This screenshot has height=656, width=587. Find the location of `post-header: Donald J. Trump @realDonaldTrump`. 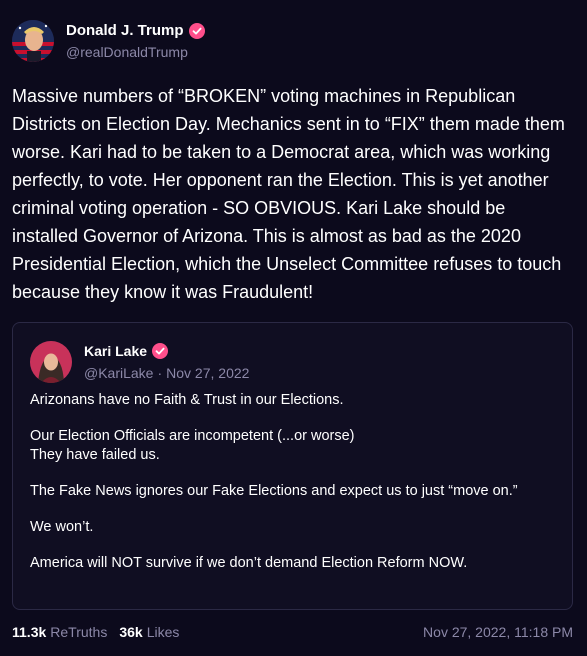

post-header: Donald J. Trump @realDonaldTrump is located at coordinates (108, 41).